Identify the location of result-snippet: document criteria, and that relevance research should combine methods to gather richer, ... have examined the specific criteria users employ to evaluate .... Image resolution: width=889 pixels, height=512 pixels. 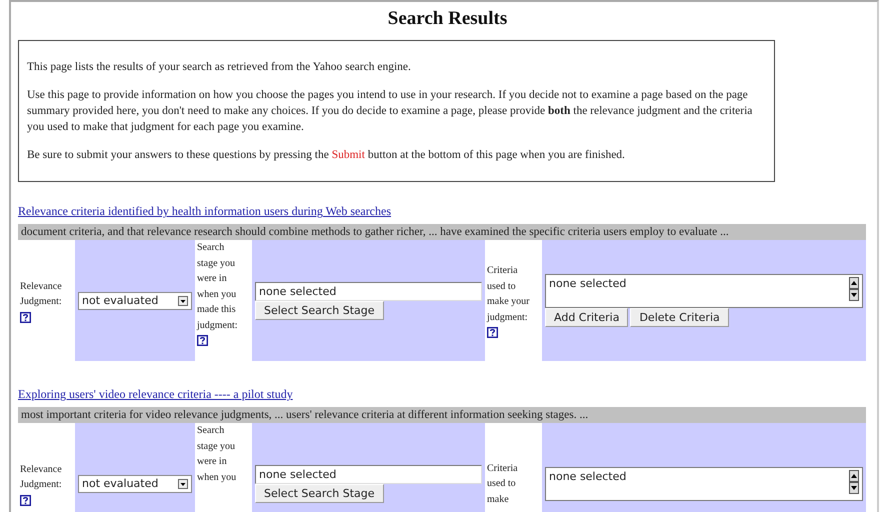
(442, 232).